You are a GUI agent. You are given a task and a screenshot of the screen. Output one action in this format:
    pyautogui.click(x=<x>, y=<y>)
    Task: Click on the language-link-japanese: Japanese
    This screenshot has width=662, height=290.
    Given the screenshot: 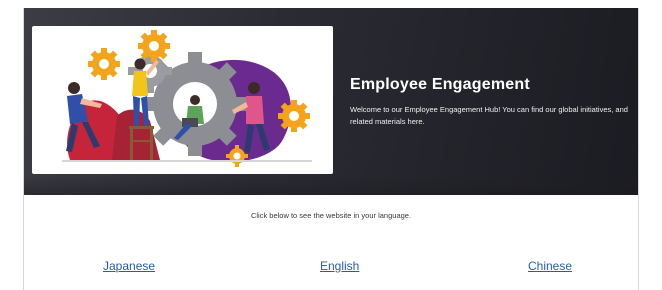 What is the action you would take?
    pyautogui.click(x=129, y=266)
    